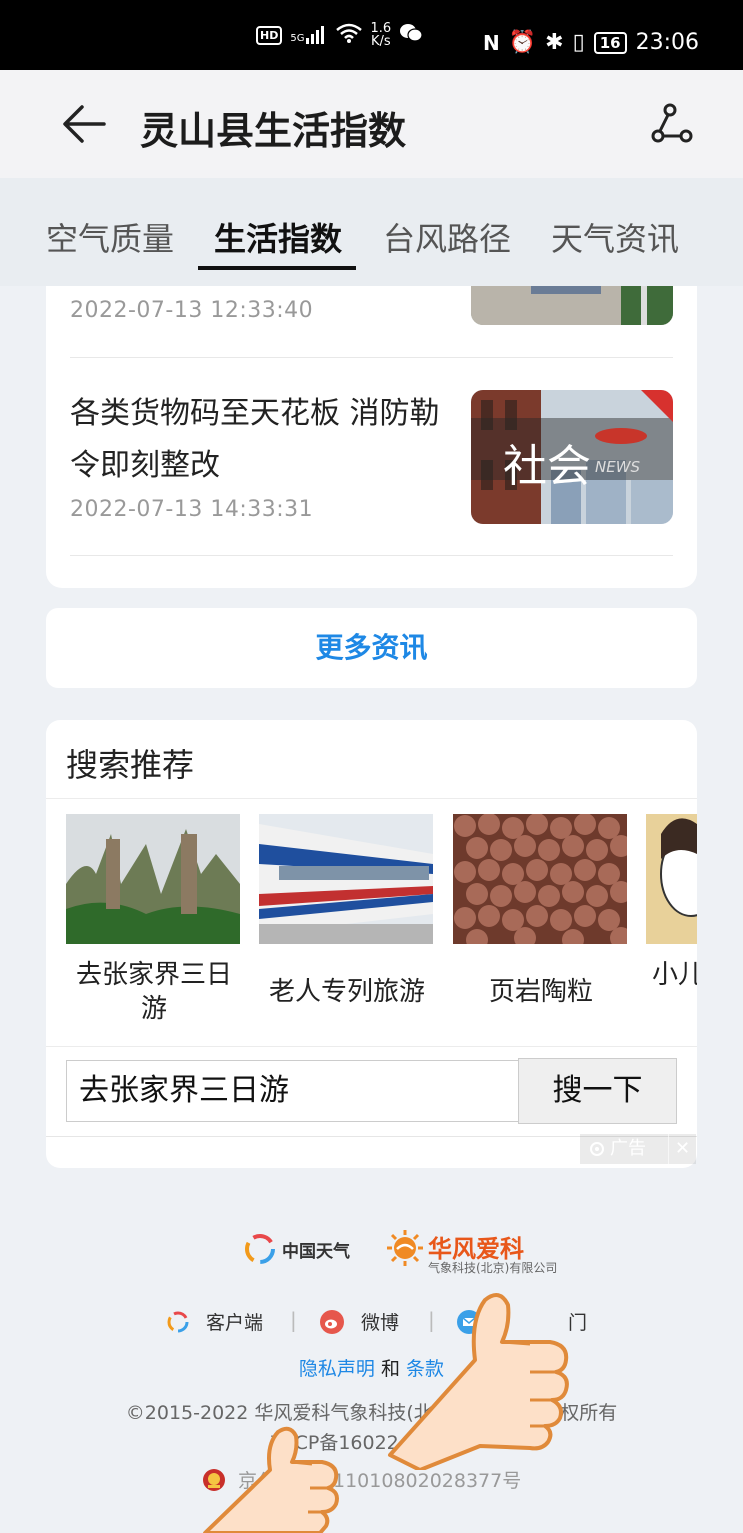  What do you see at coordinates (521, 1321) in the screenshot?
I see `email-link: 门` at bounding box center [521, 1321].